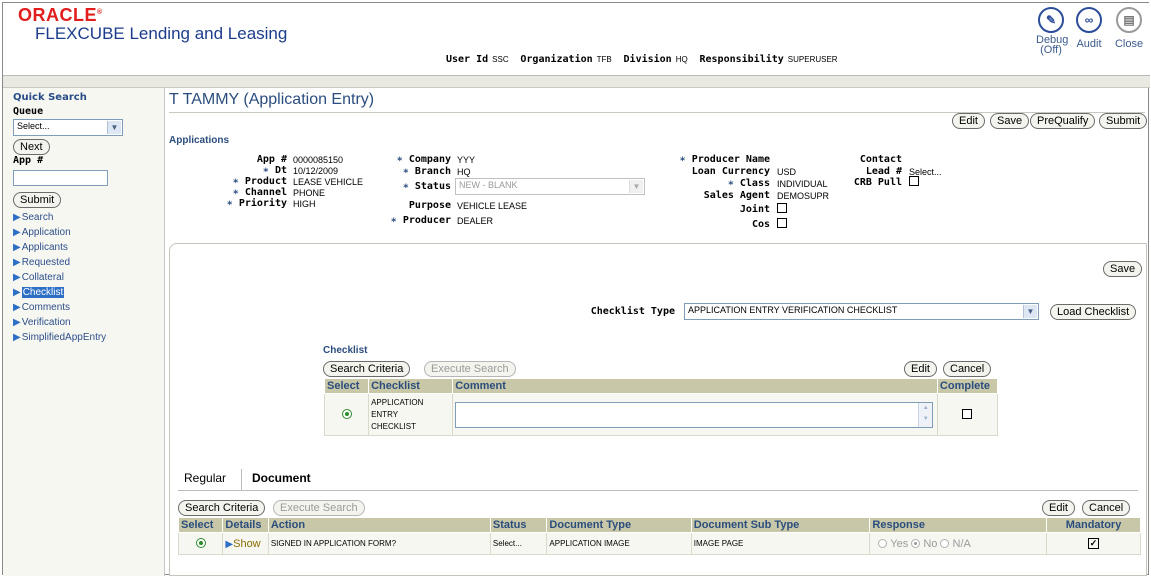 Image resolution: width=1151 pixels, height=577 pixels. Describe the element at coordinates (967, 413) in the screenshot. I see `complete-checkbox` at that location.